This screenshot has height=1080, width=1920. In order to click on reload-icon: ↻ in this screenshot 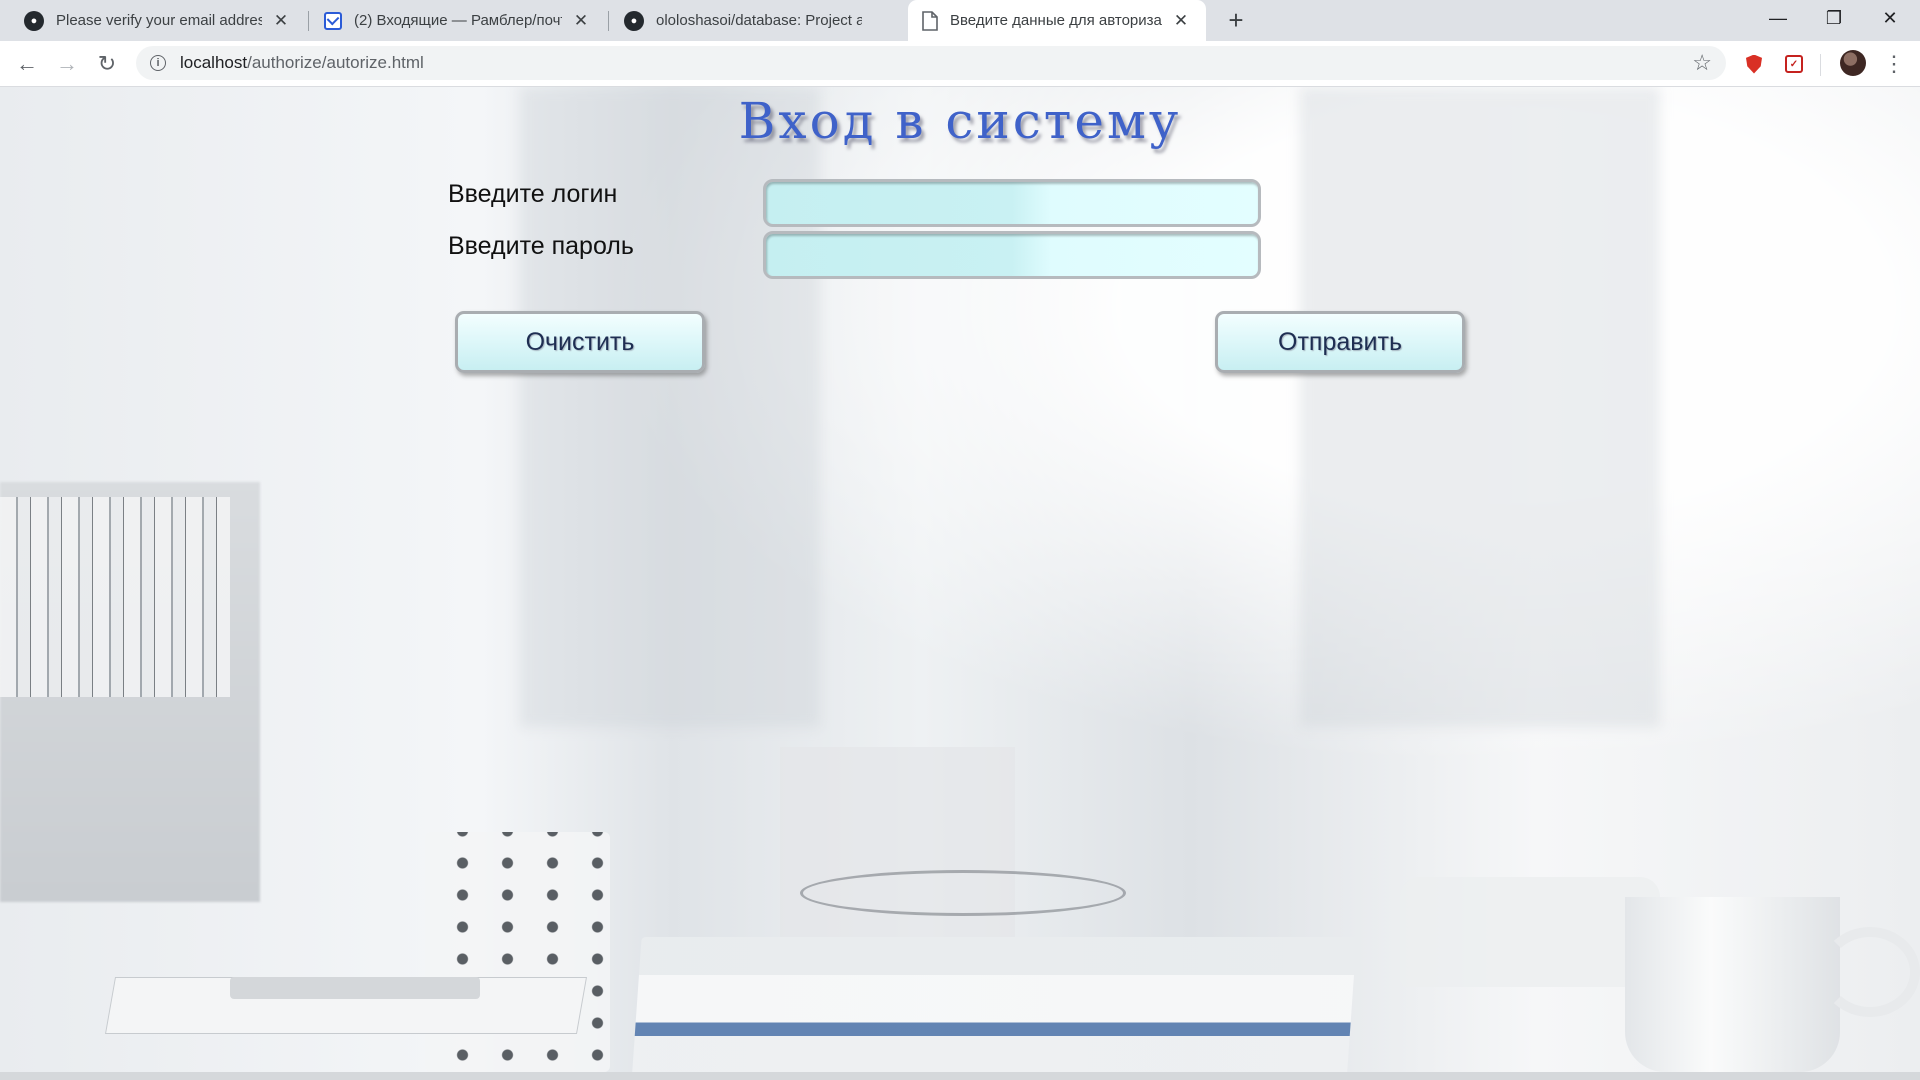, I will do `click(107, 64)`.